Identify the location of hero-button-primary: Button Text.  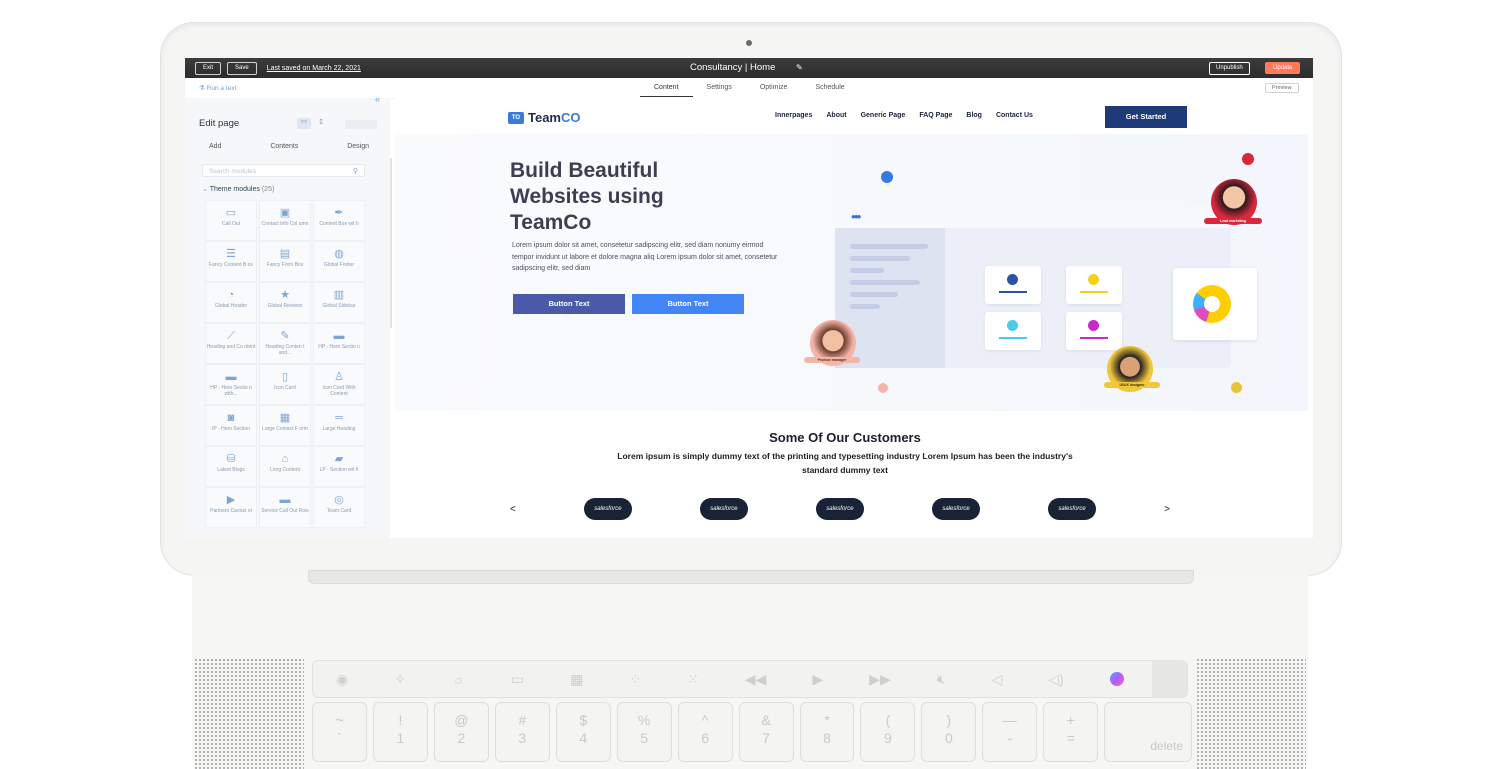
(569, 304).